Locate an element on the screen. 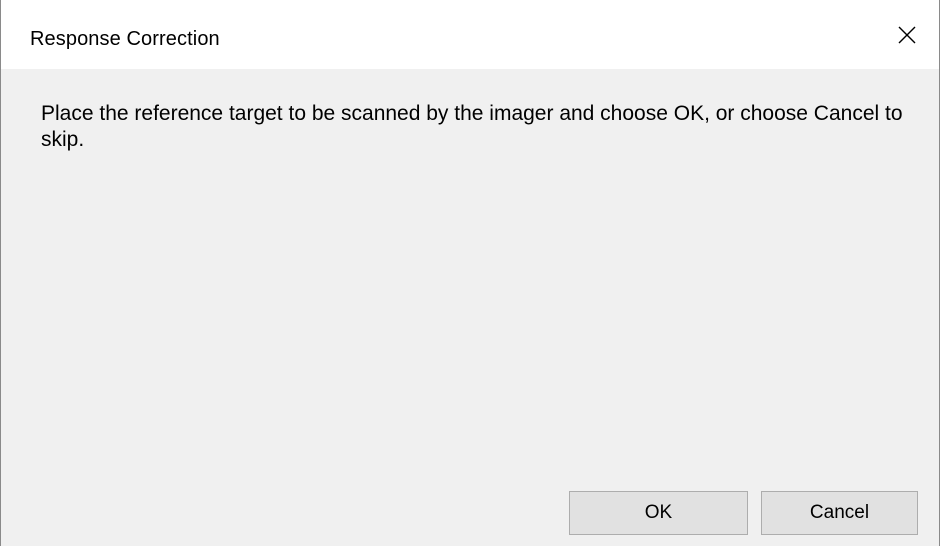 The image size is (940, 546). window-title: Response Correction is located at coordinates (125, 39).